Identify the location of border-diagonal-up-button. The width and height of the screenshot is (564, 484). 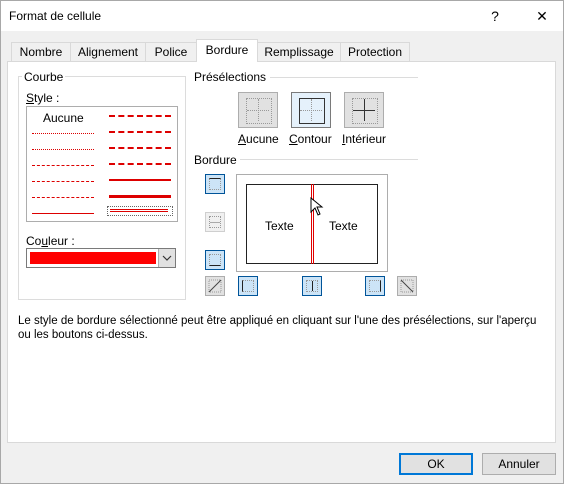
(215, 286).